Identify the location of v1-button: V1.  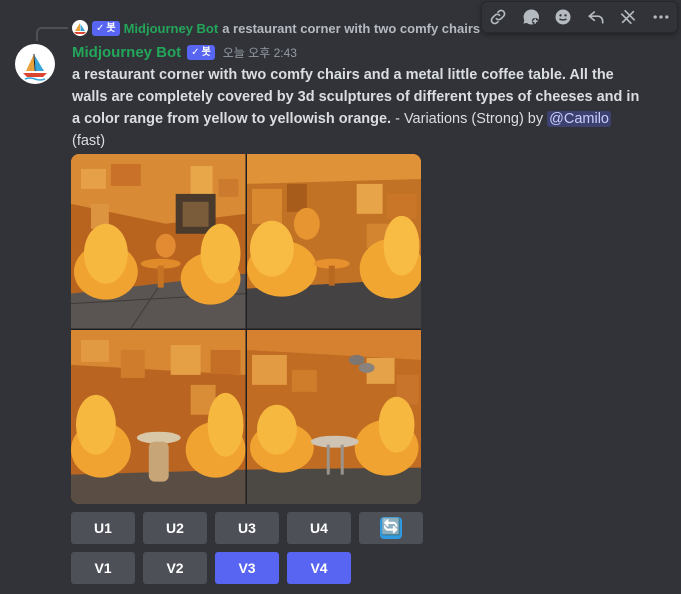
(103, 568).